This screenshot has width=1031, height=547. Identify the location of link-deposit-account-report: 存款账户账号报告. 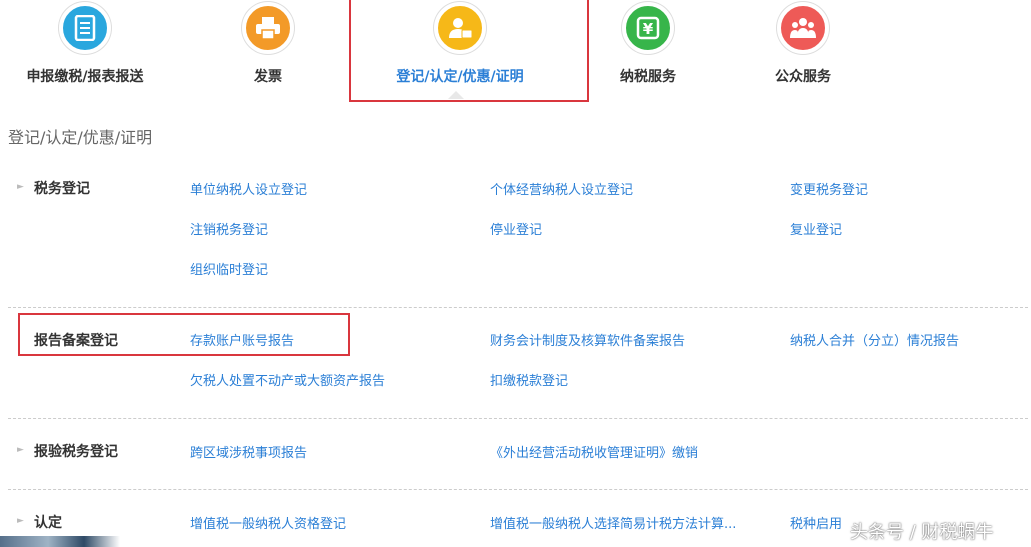
(242, 339).